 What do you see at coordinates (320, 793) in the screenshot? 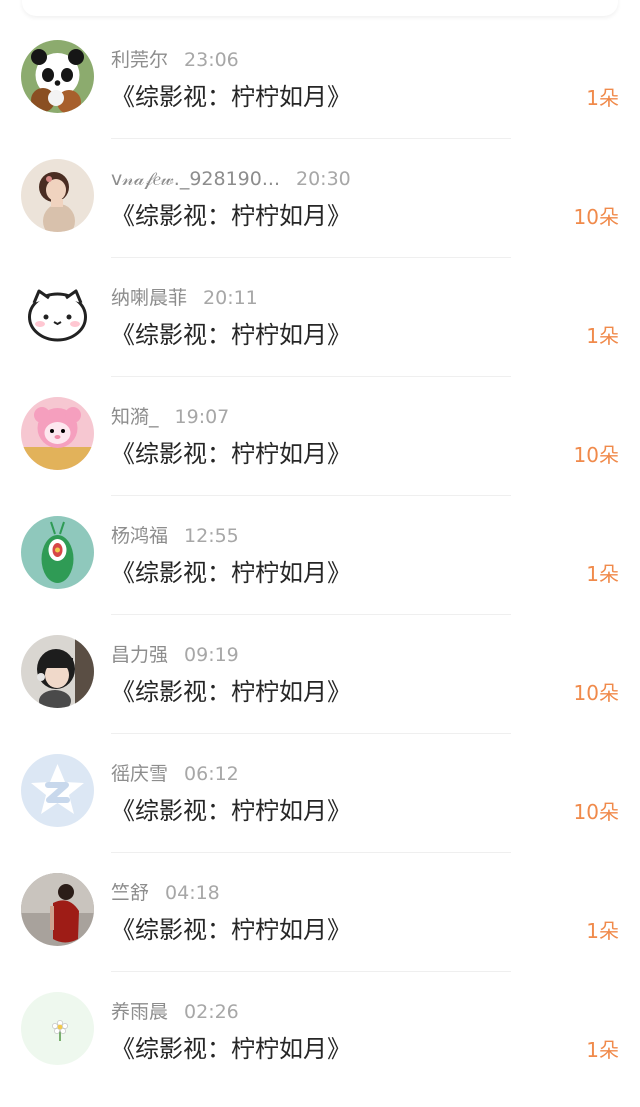
I see `list-item: 徭庆雪 06:12 《综影视：柠柠如月》 10朵` at bounding box center [320, 793].